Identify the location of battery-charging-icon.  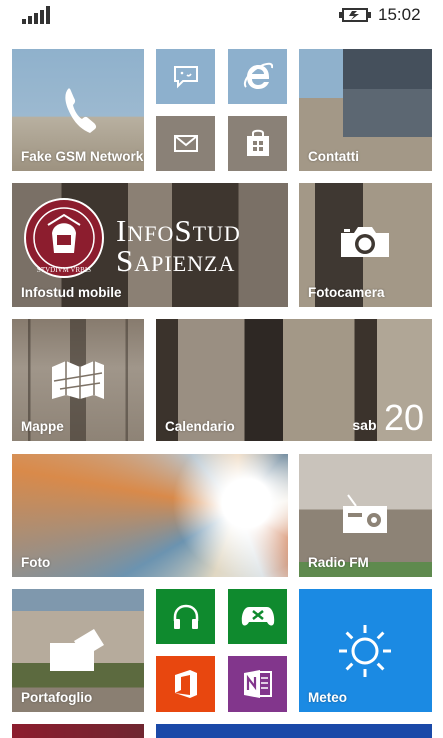
(355, 15).